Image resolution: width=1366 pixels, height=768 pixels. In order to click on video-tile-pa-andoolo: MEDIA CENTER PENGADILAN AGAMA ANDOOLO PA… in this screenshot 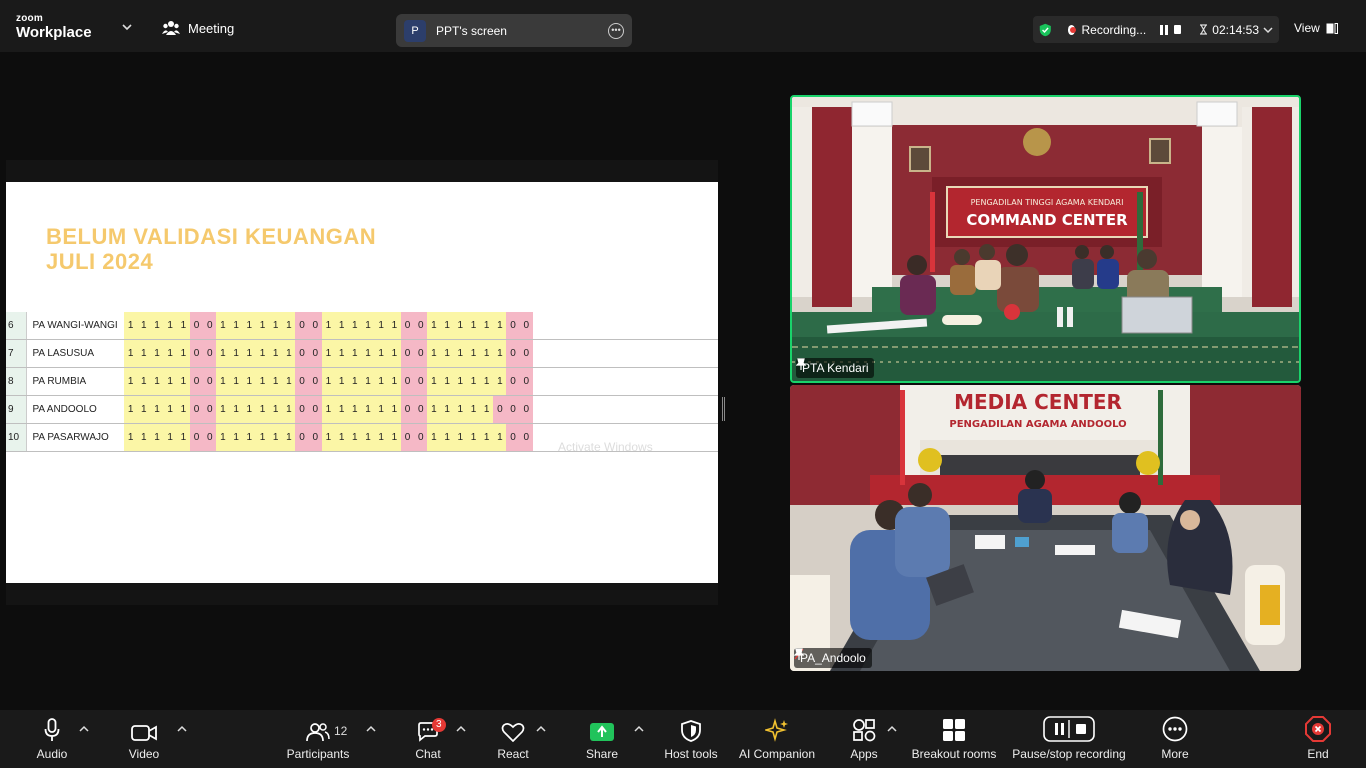, I will do `click(1045, 528)`.